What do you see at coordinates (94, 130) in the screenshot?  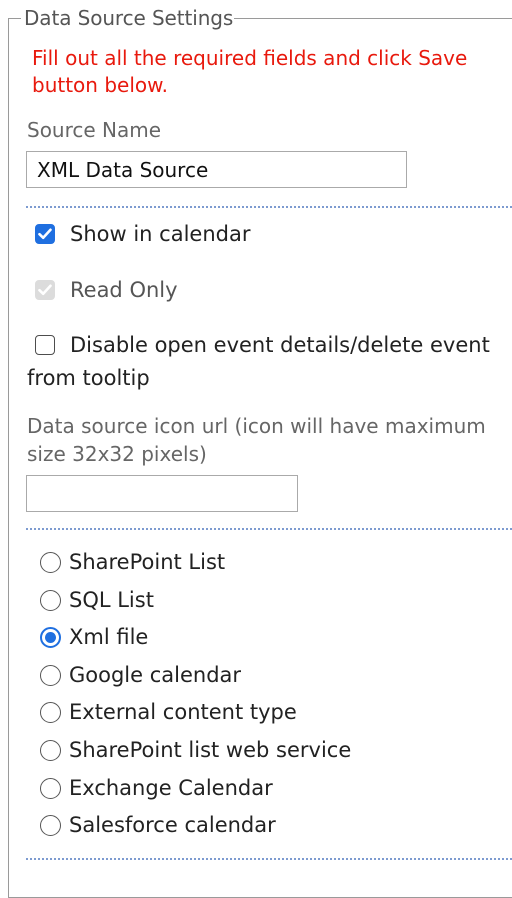 I see `source-name-label: Source Name` at bounding box center [94, 130].